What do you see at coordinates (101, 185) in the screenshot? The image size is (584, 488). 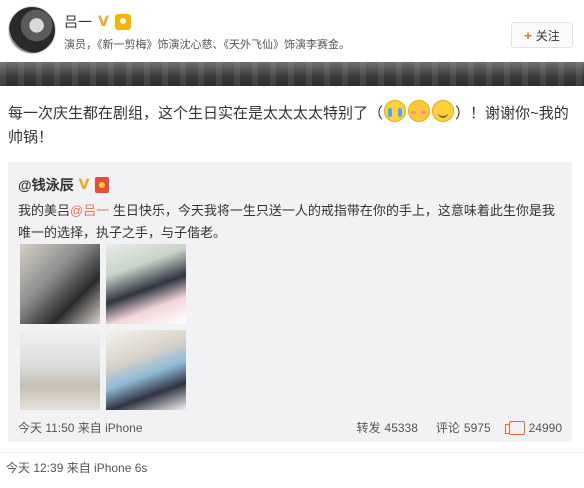 I see `red-packet-icon` at bounding box center [101, 185].